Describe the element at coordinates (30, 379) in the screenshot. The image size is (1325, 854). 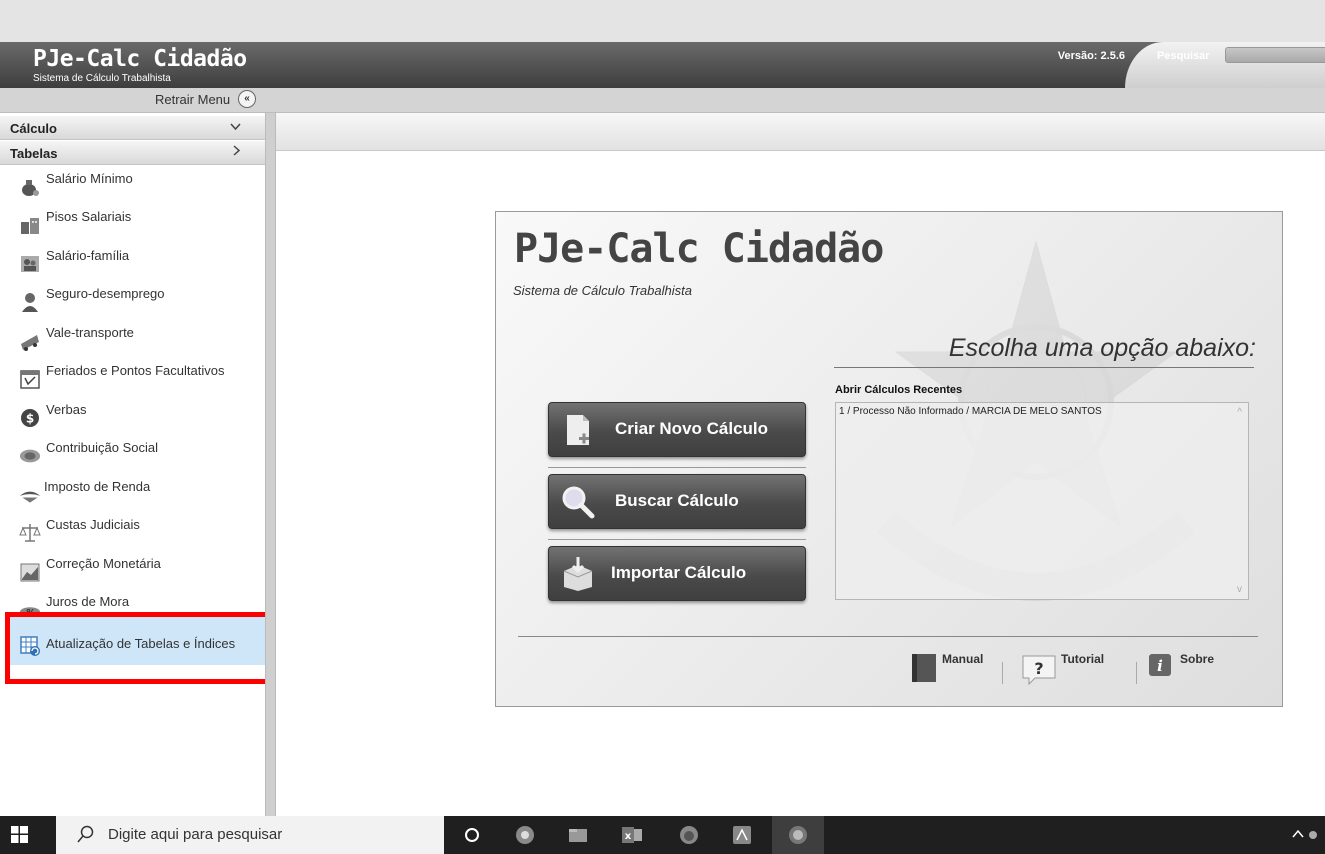
I see `calendar-icon` at that location.